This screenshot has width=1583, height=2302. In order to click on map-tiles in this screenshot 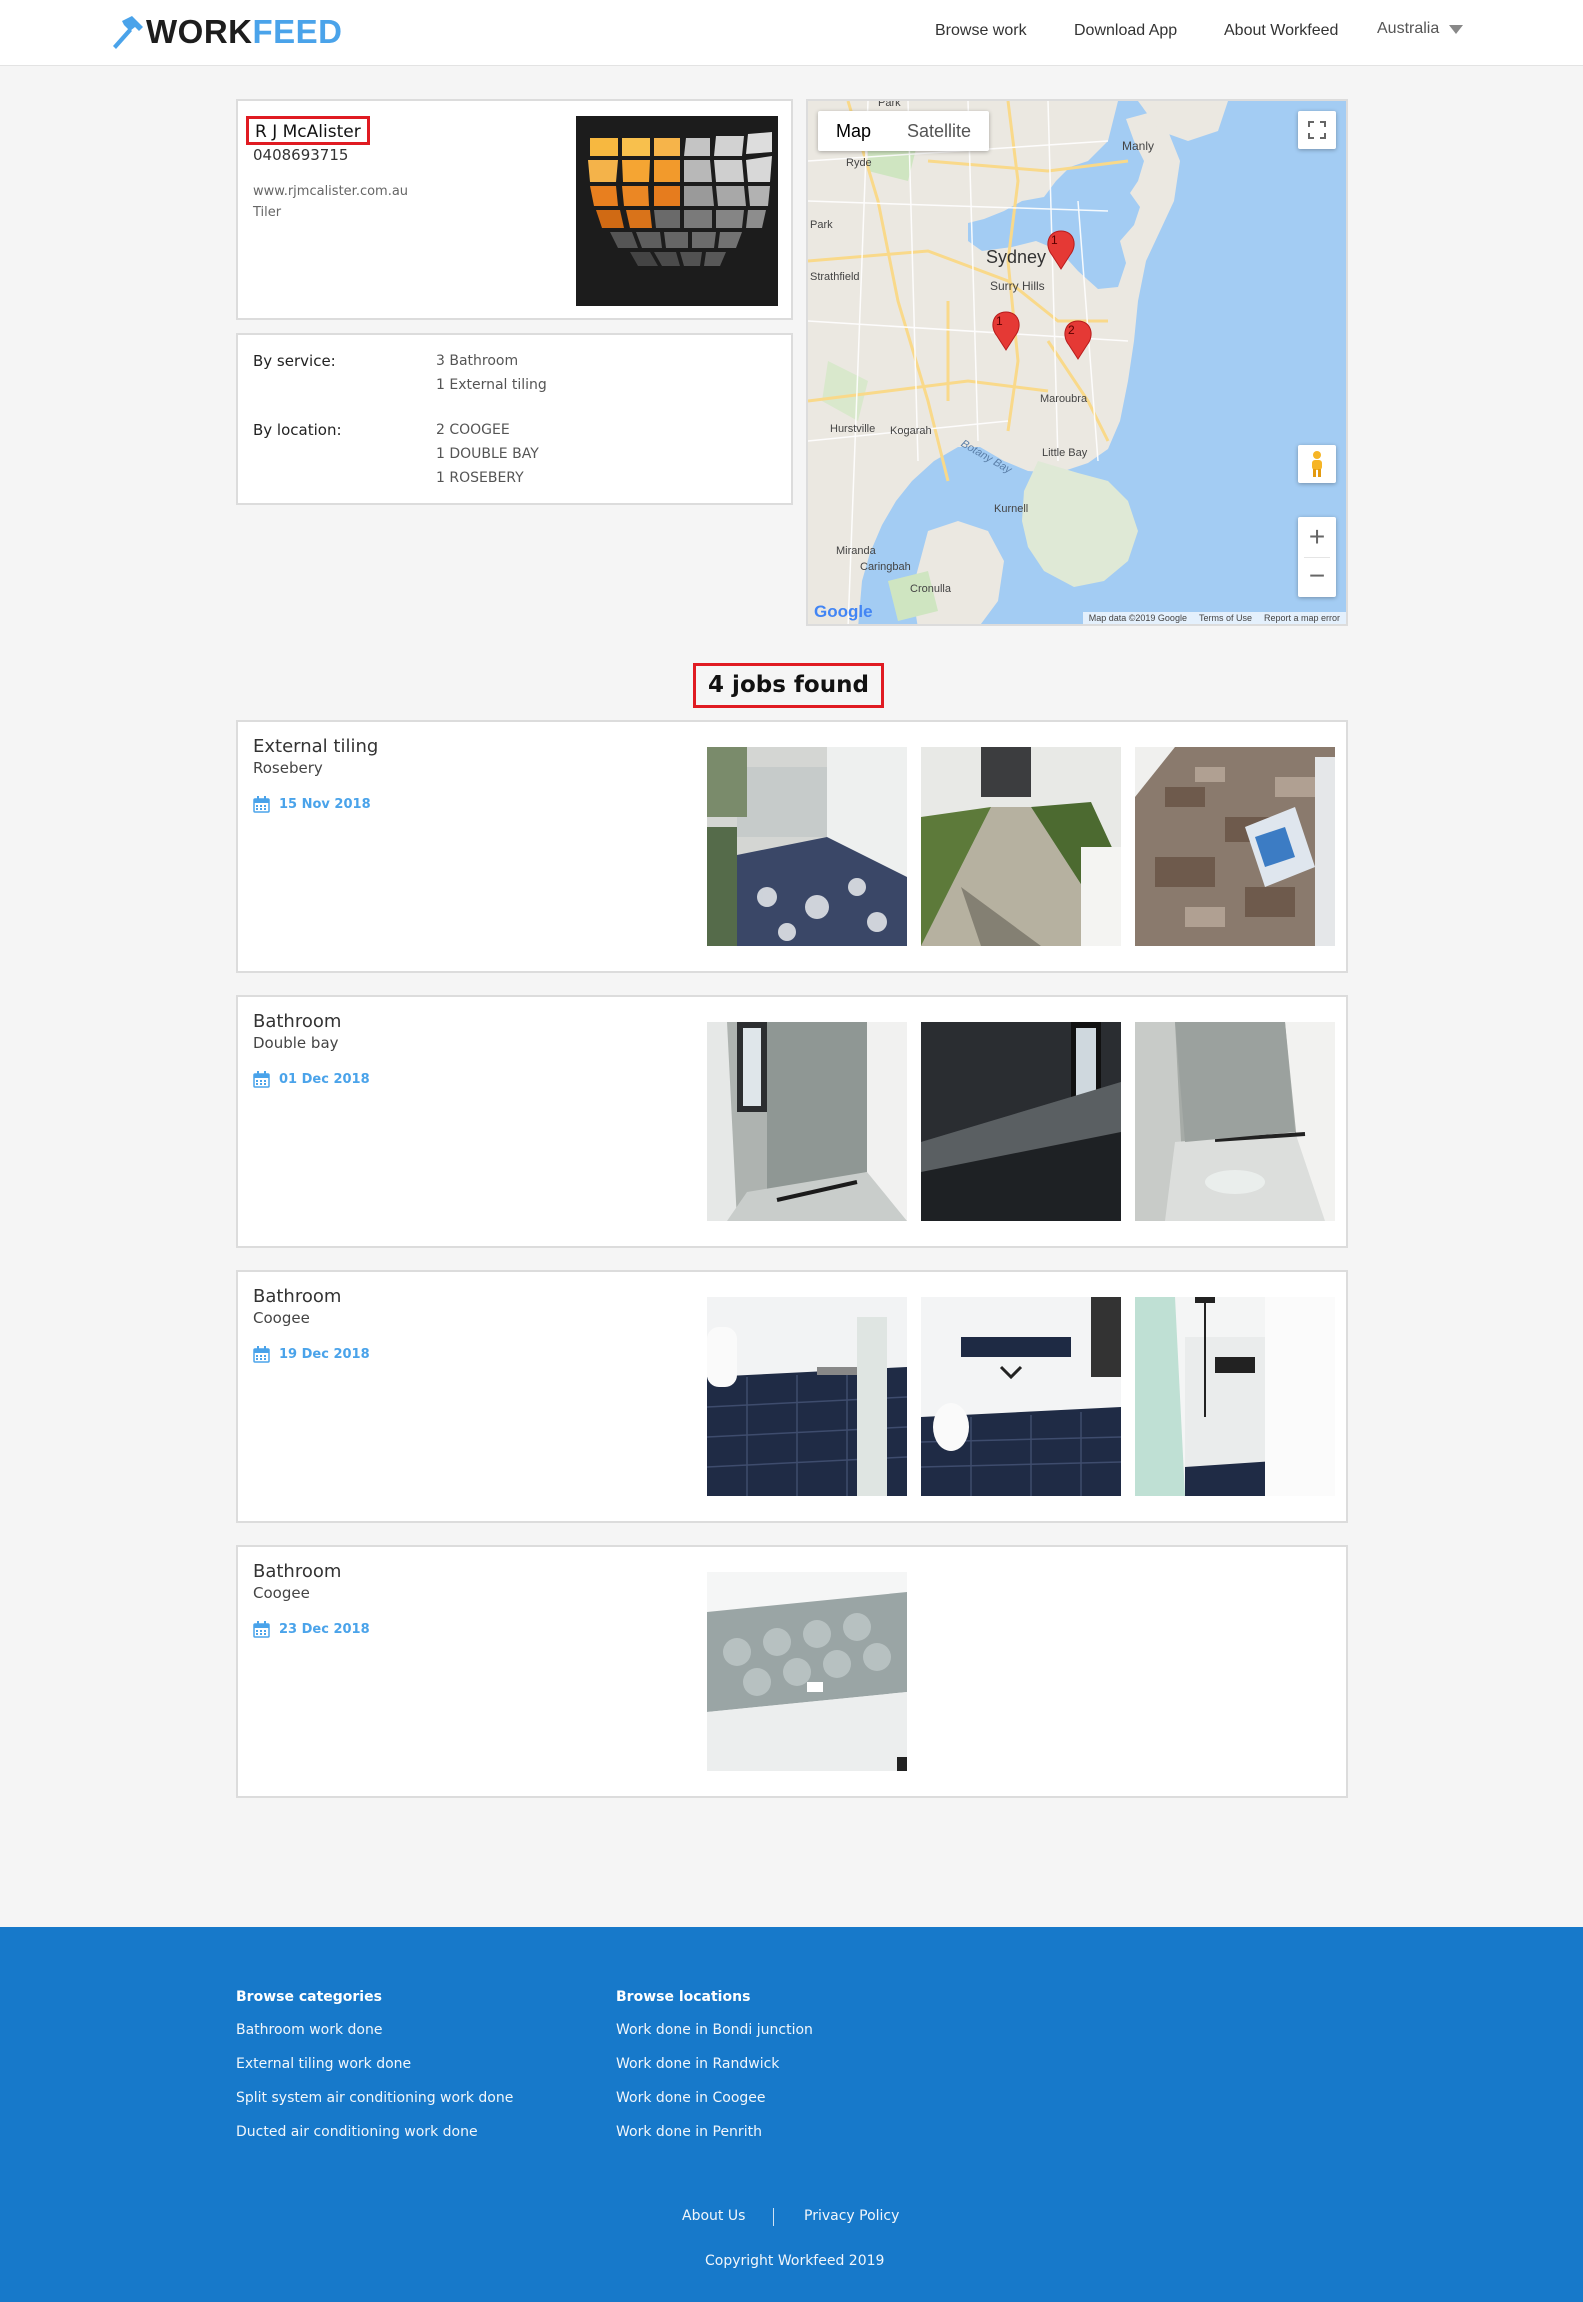, I will do `click(1077, 362)`.